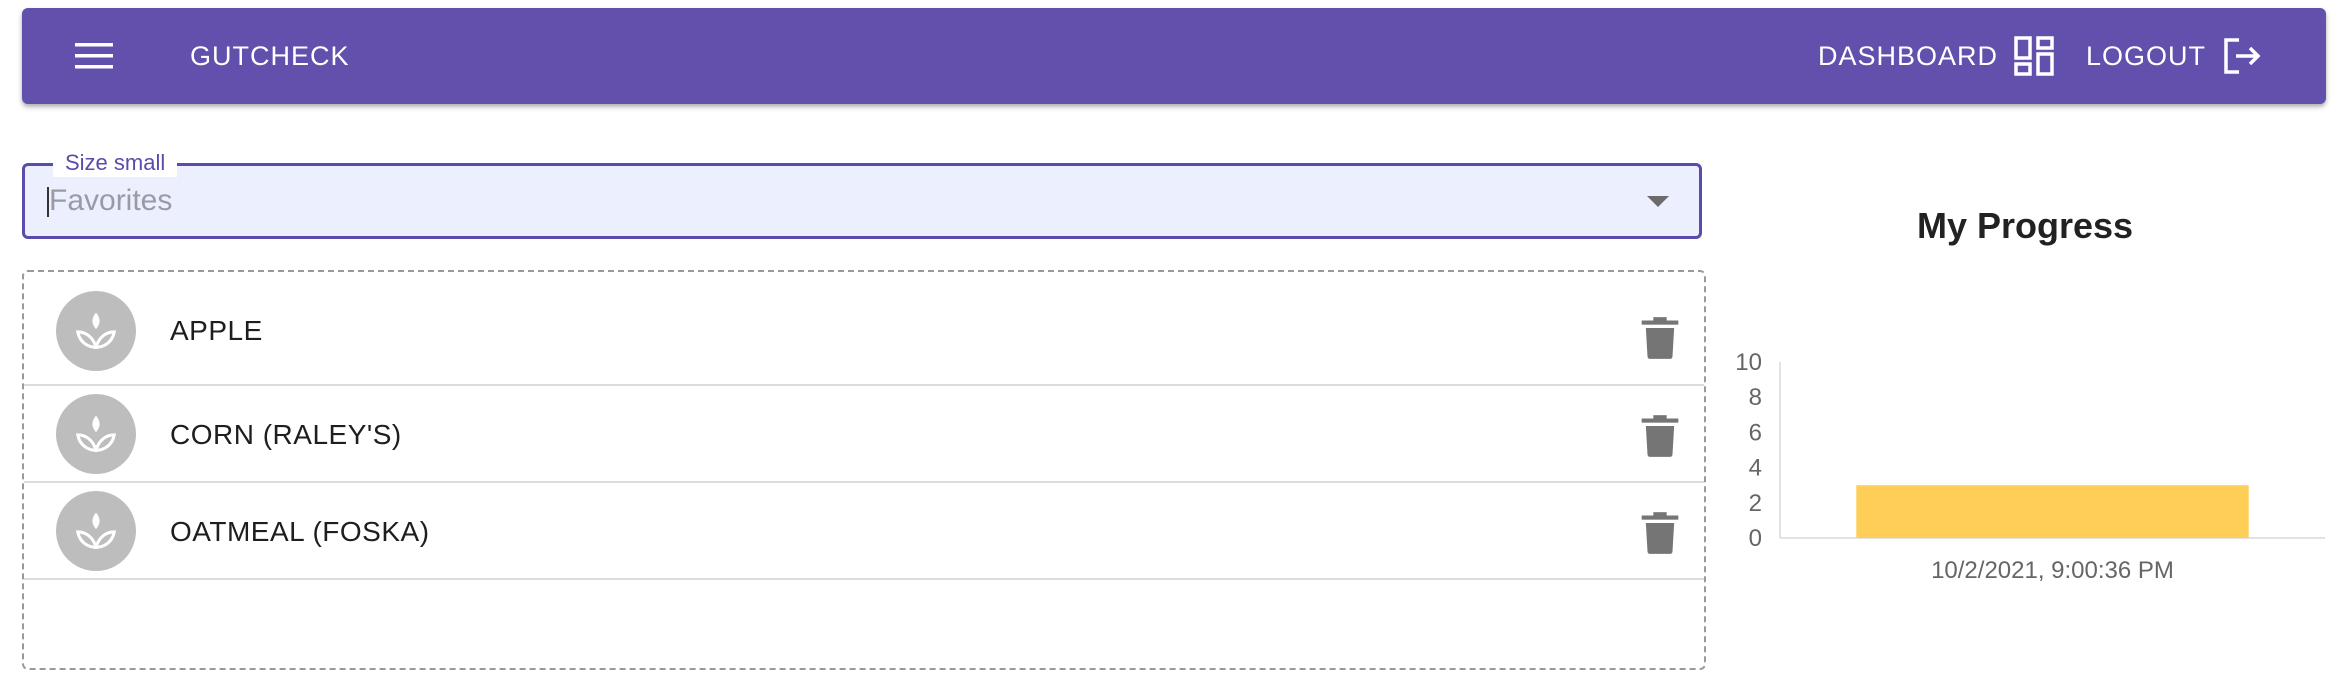 The height and width of the screenshot is (698, 2346). What do you see at coordinates (864, 531) in the screenshot?
I see `list-item: OATMEAL (FOSKA)` at bounding box center [864, 531].